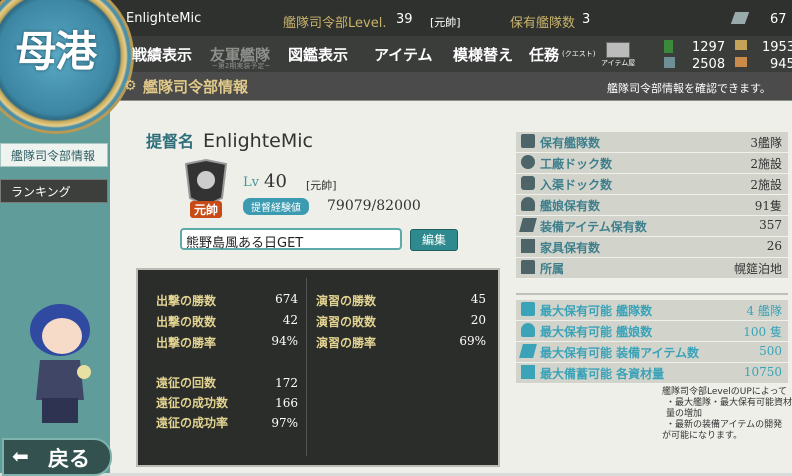  I want to click on nav-quests: 任務, so click(544, 54).